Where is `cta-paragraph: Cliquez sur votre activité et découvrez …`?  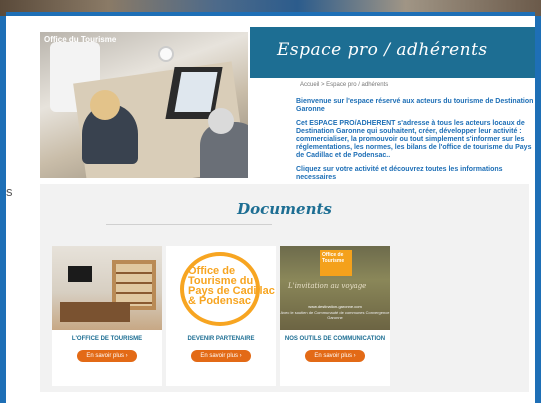
cta-paragraph: Cliquez sur votre activité et découvrez … is located at coordinates (399, 173).